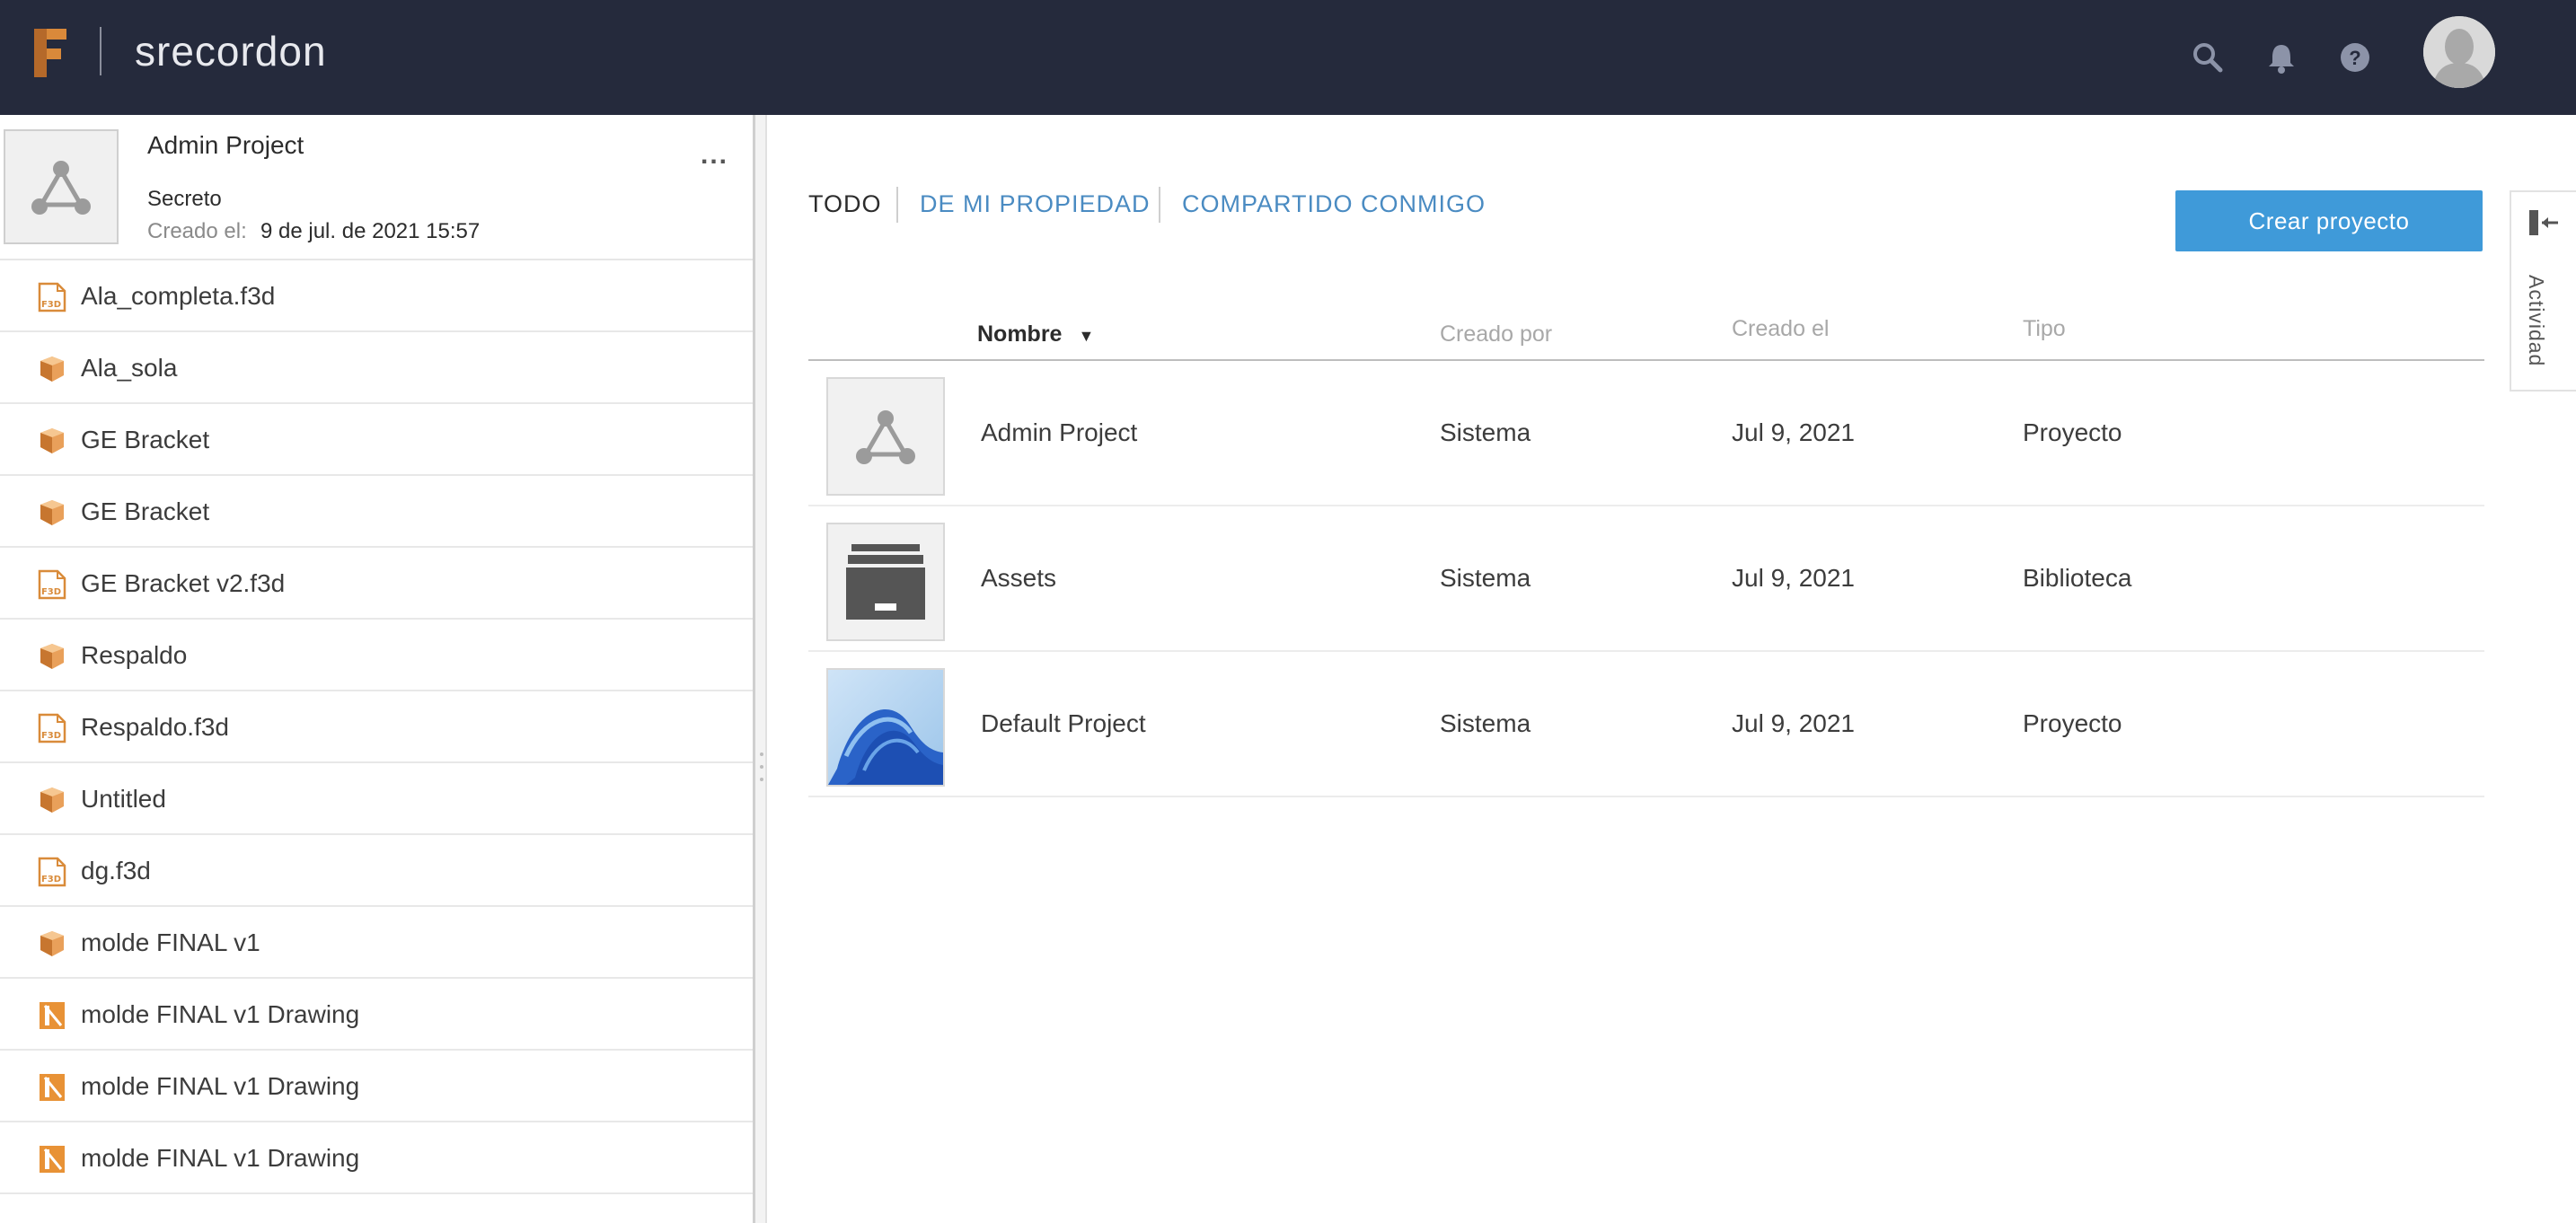  I want to click on file-name: dg.f3d, so click(116, 870).